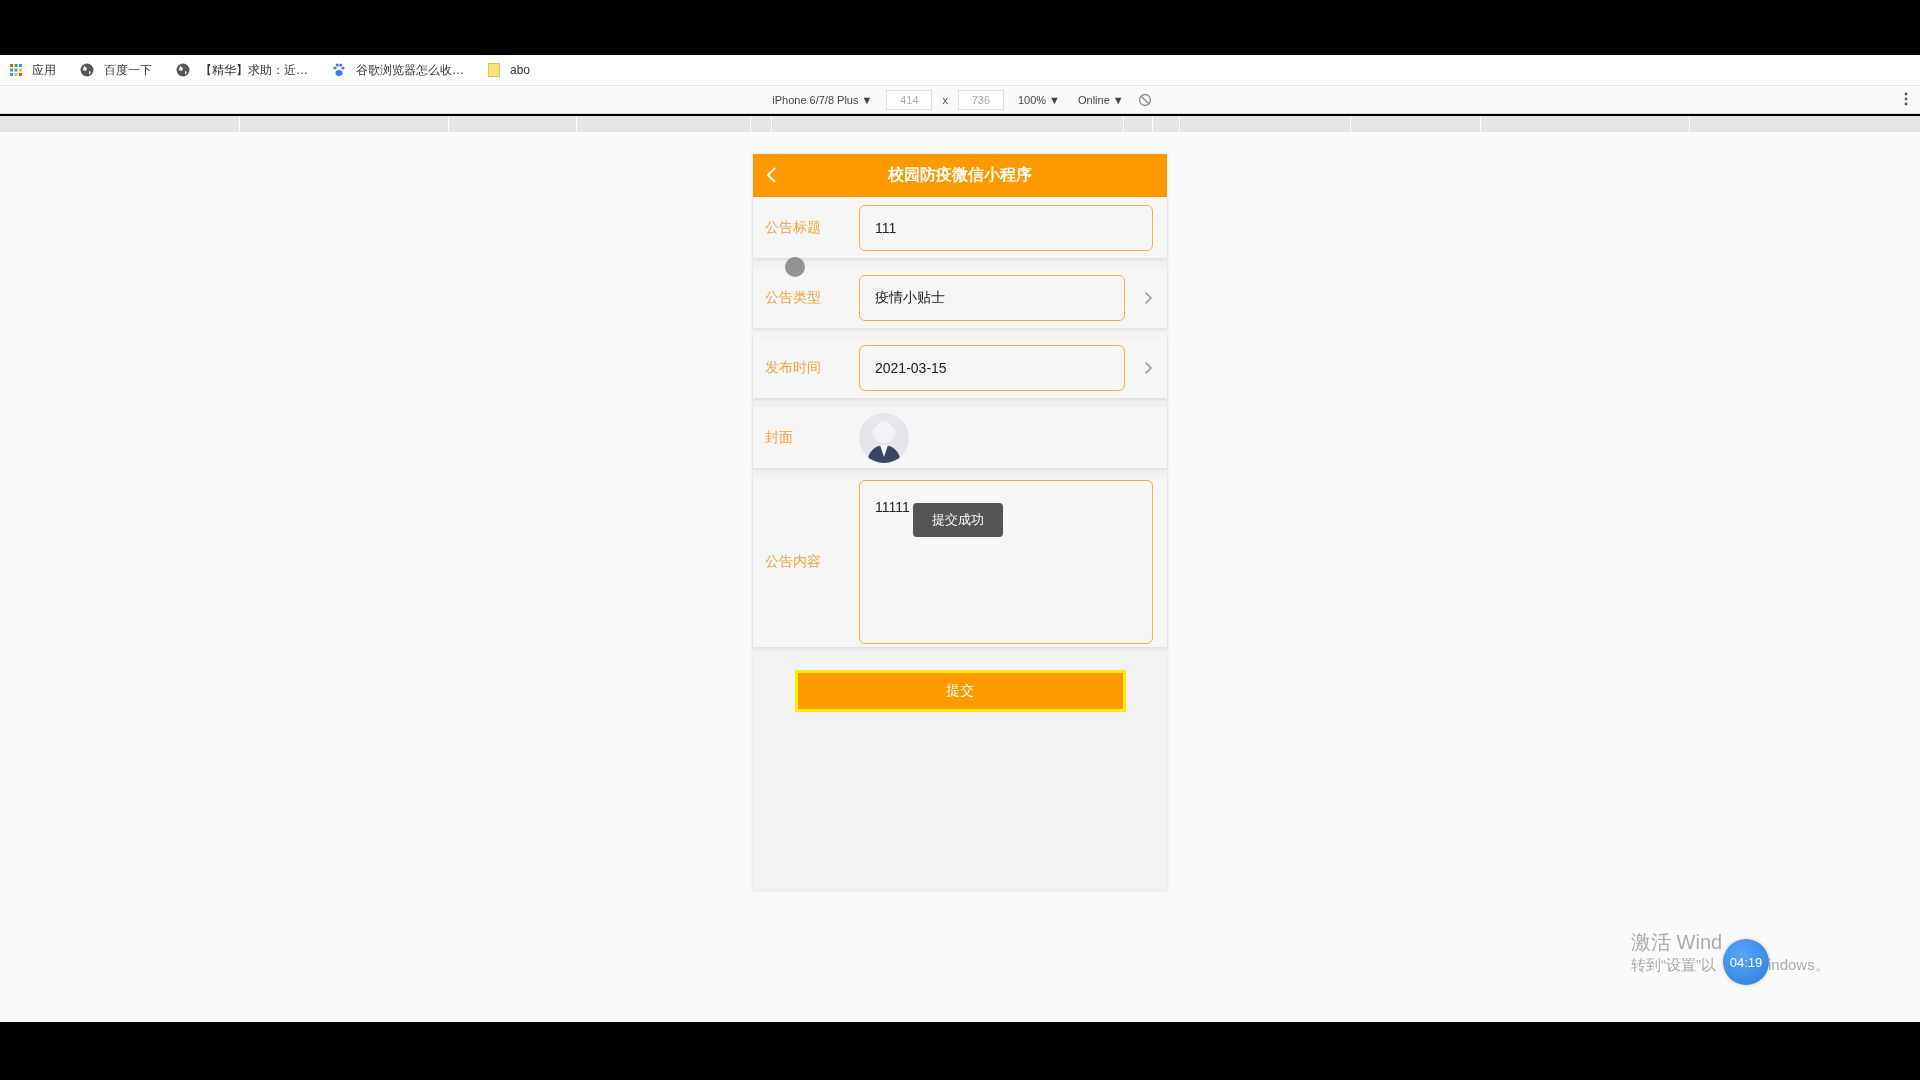 This screenshot has width=1920, height=1080. I want to click on paw-icon, so click(339, 70).